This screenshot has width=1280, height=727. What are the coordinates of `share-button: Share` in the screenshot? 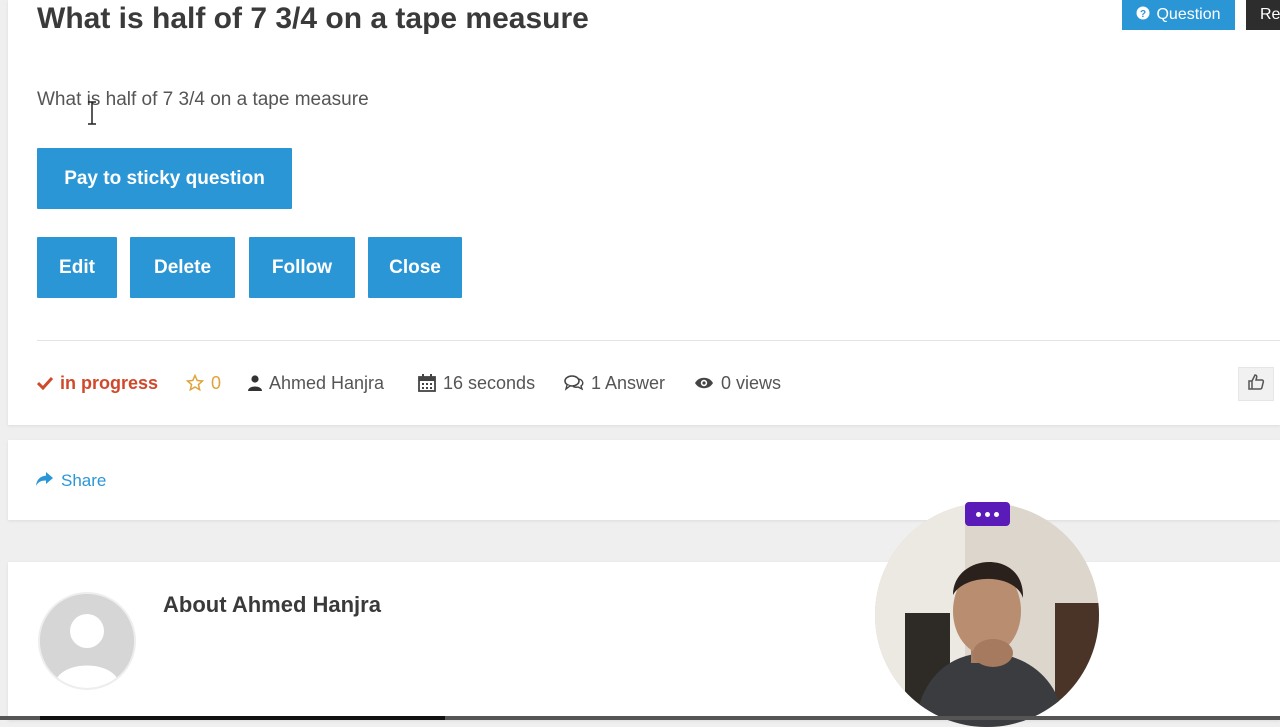 It's located at (71, 481).